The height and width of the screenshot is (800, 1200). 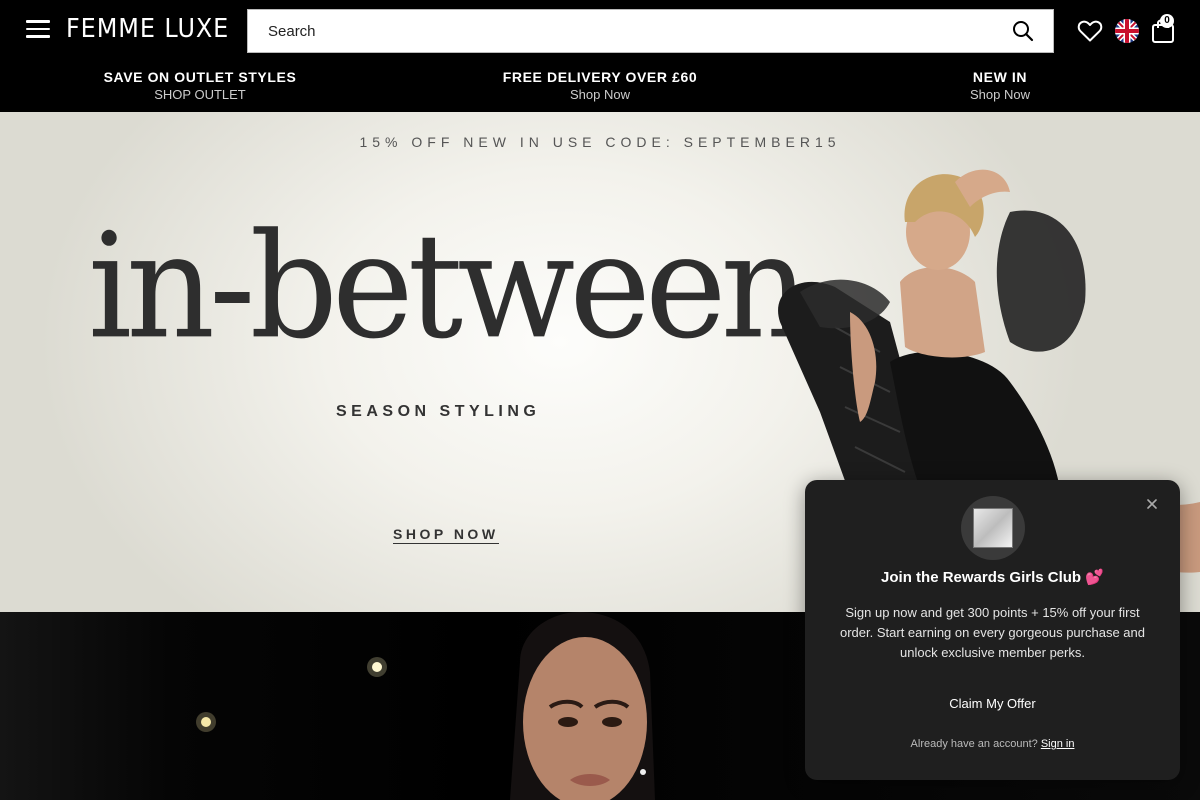 What do you see at coordinates (438, 411) in the screenshot?
I see `hero-subtitle: SEASON STYLING` at bounding box center [438, 411].